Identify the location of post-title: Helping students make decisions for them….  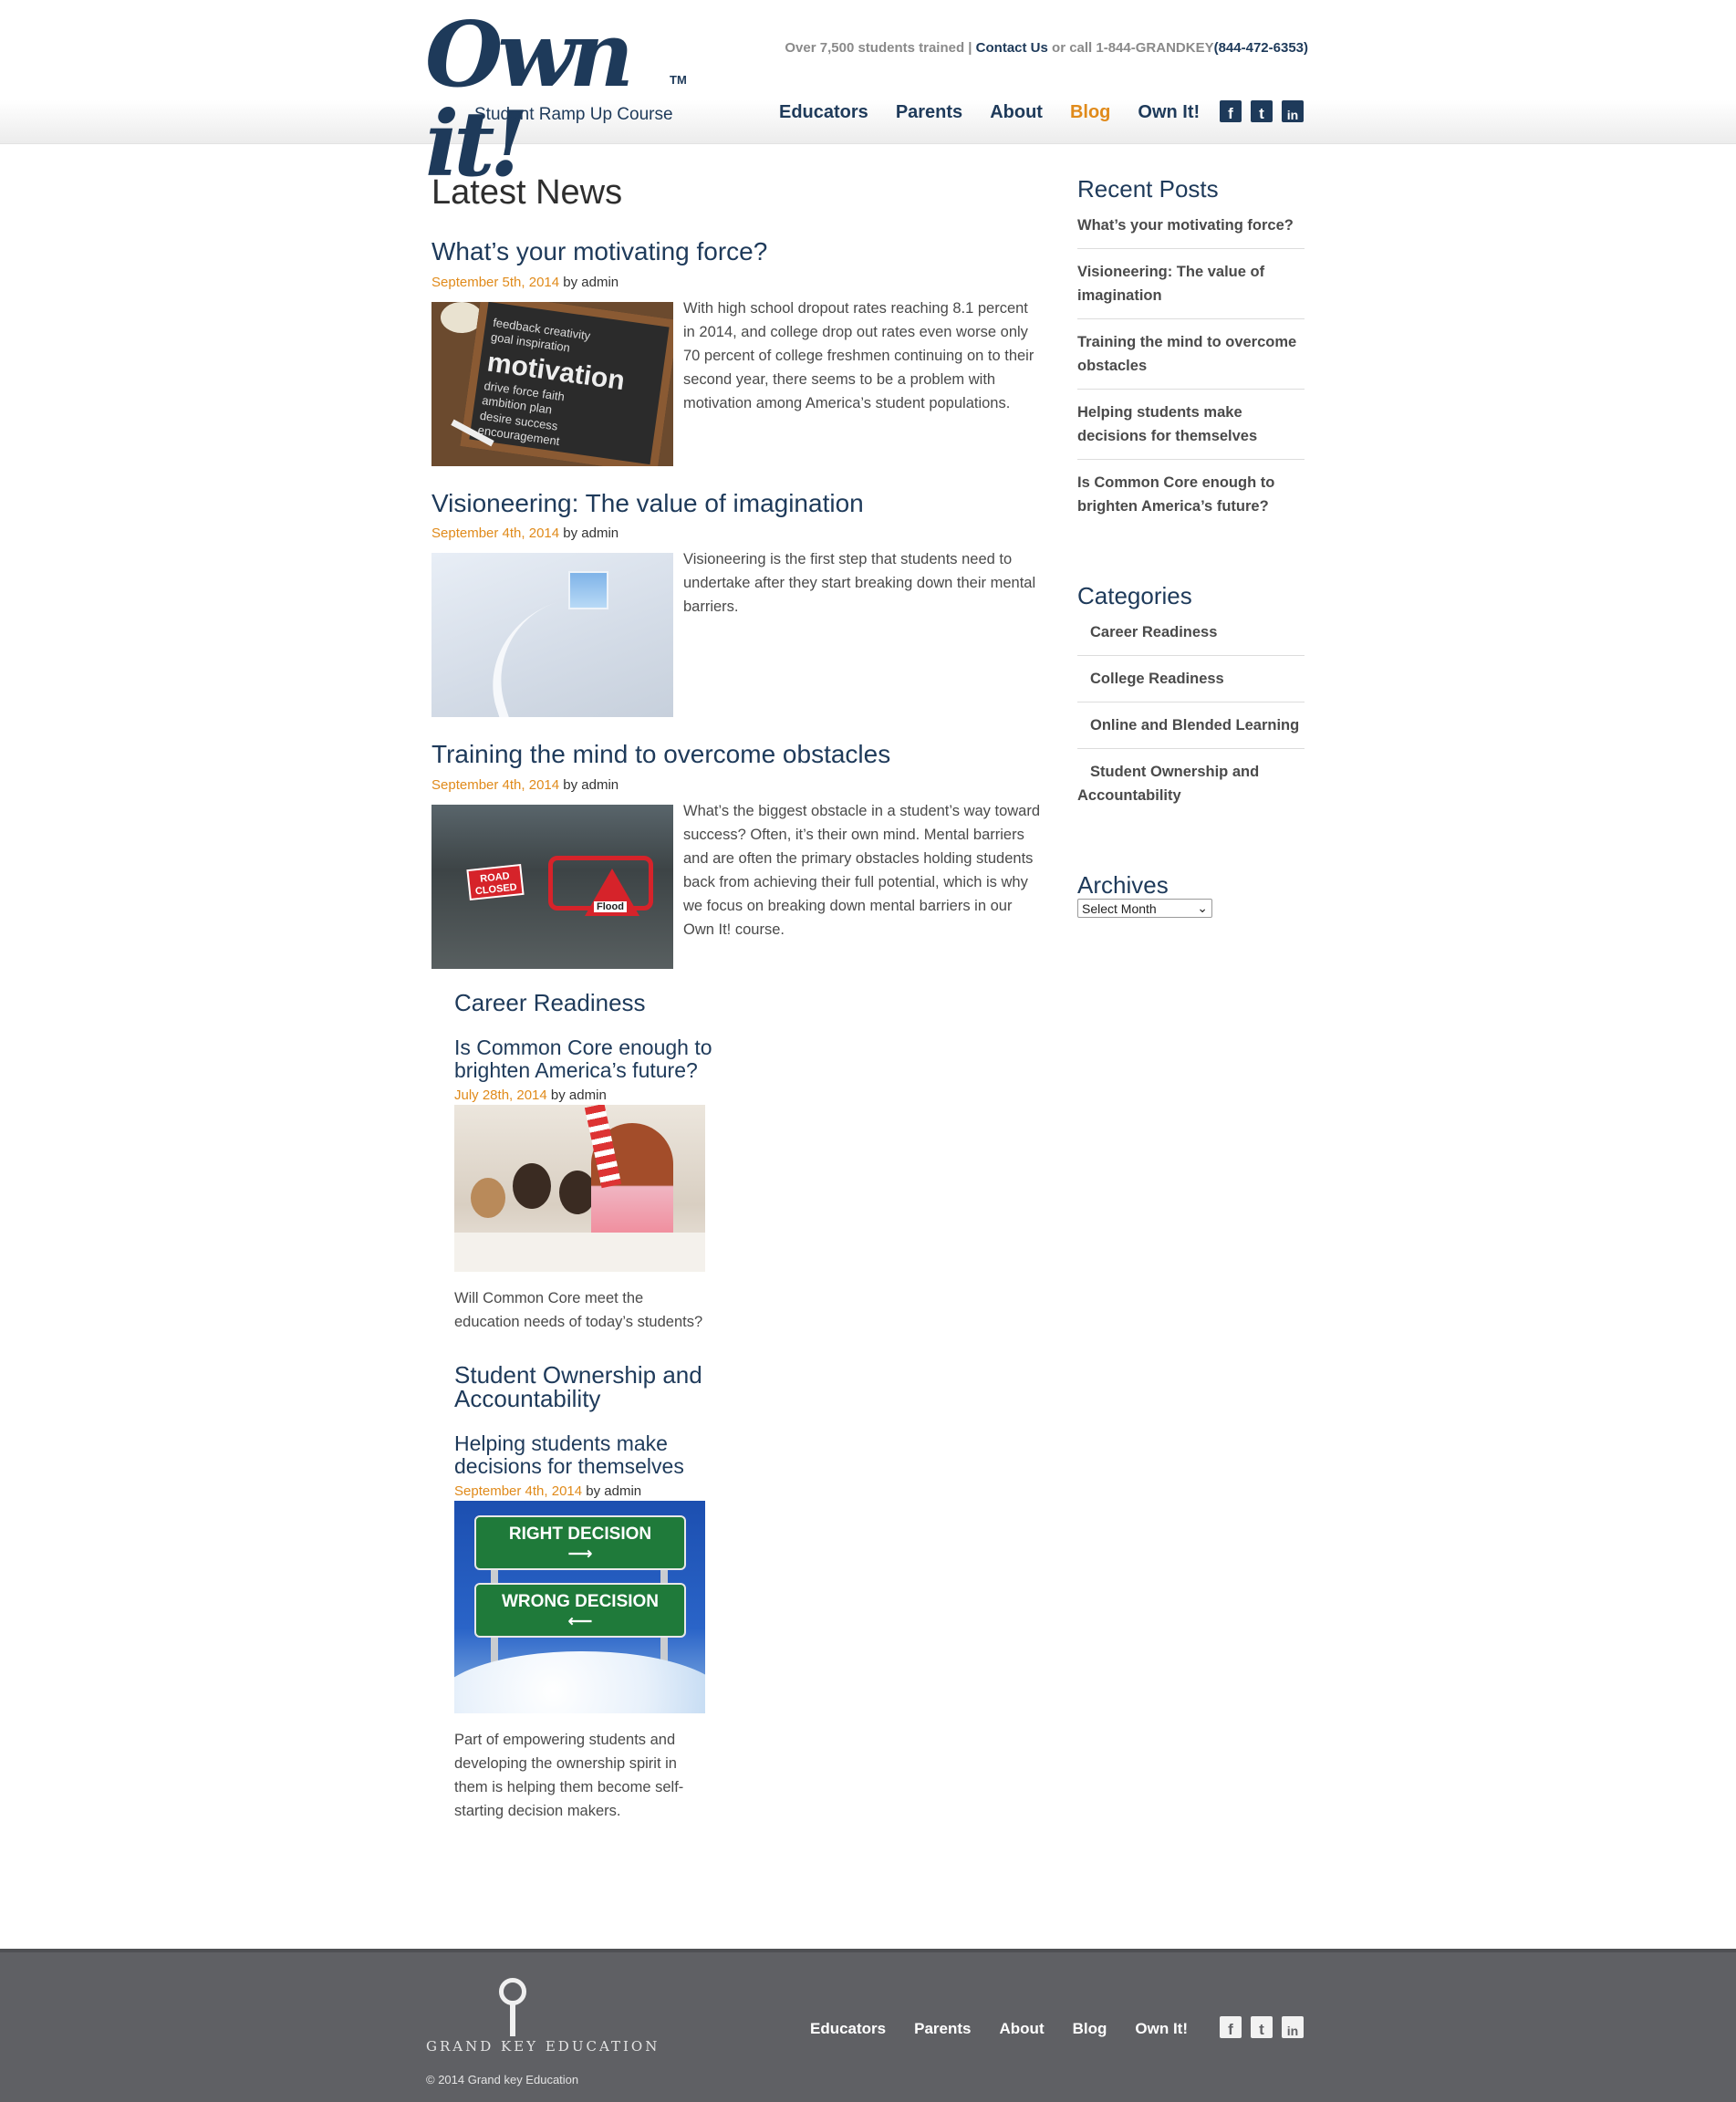
(595, 1454).